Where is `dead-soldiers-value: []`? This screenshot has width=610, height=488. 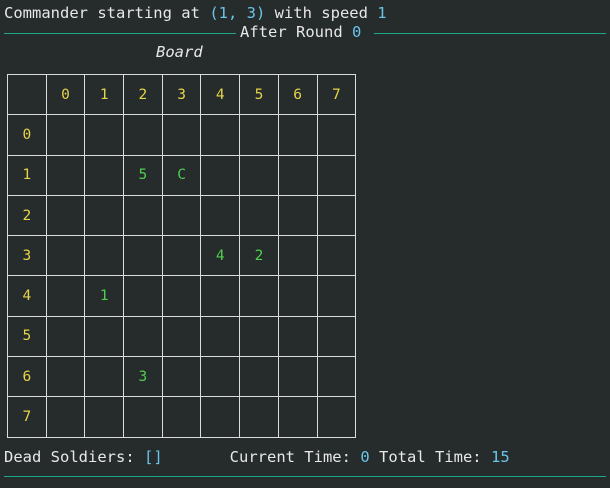
dead-soldiers-value: [] is located at coordinates (153, 457).